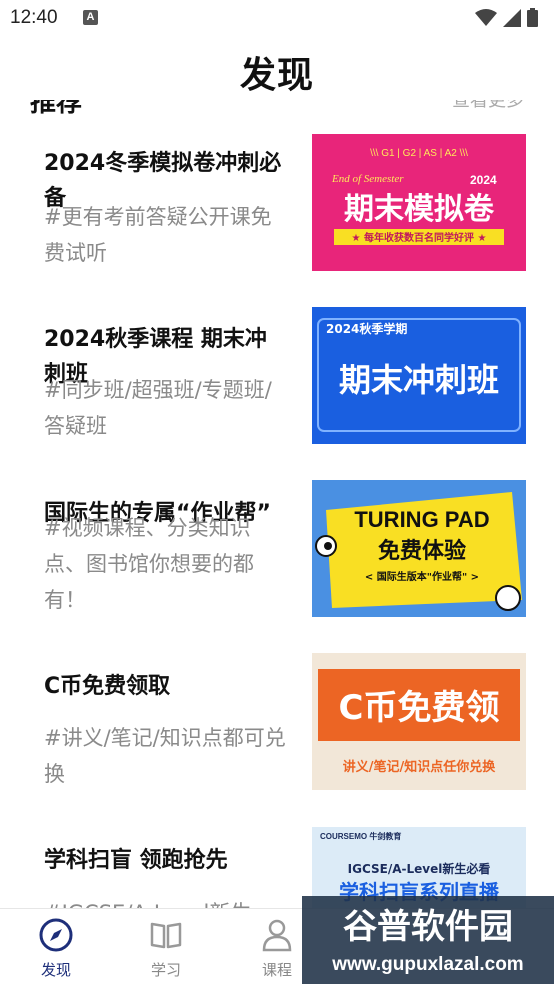 The height and width of the screenshot is (984, 554). What do you see at coordinates (165, 756) in the screenshot?
I see `card-description: #讲义/笔记/知识点都可兑换` at bounding box center [165, 756].